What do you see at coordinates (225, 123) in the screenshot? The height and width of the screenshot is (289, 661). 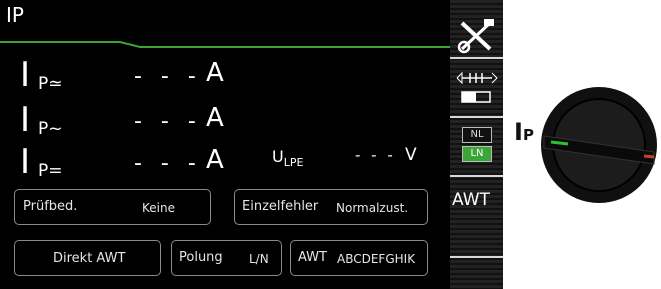 I see `measurement-row-ip-ac: I P~ - - - A` at bounding box center [225, 123].